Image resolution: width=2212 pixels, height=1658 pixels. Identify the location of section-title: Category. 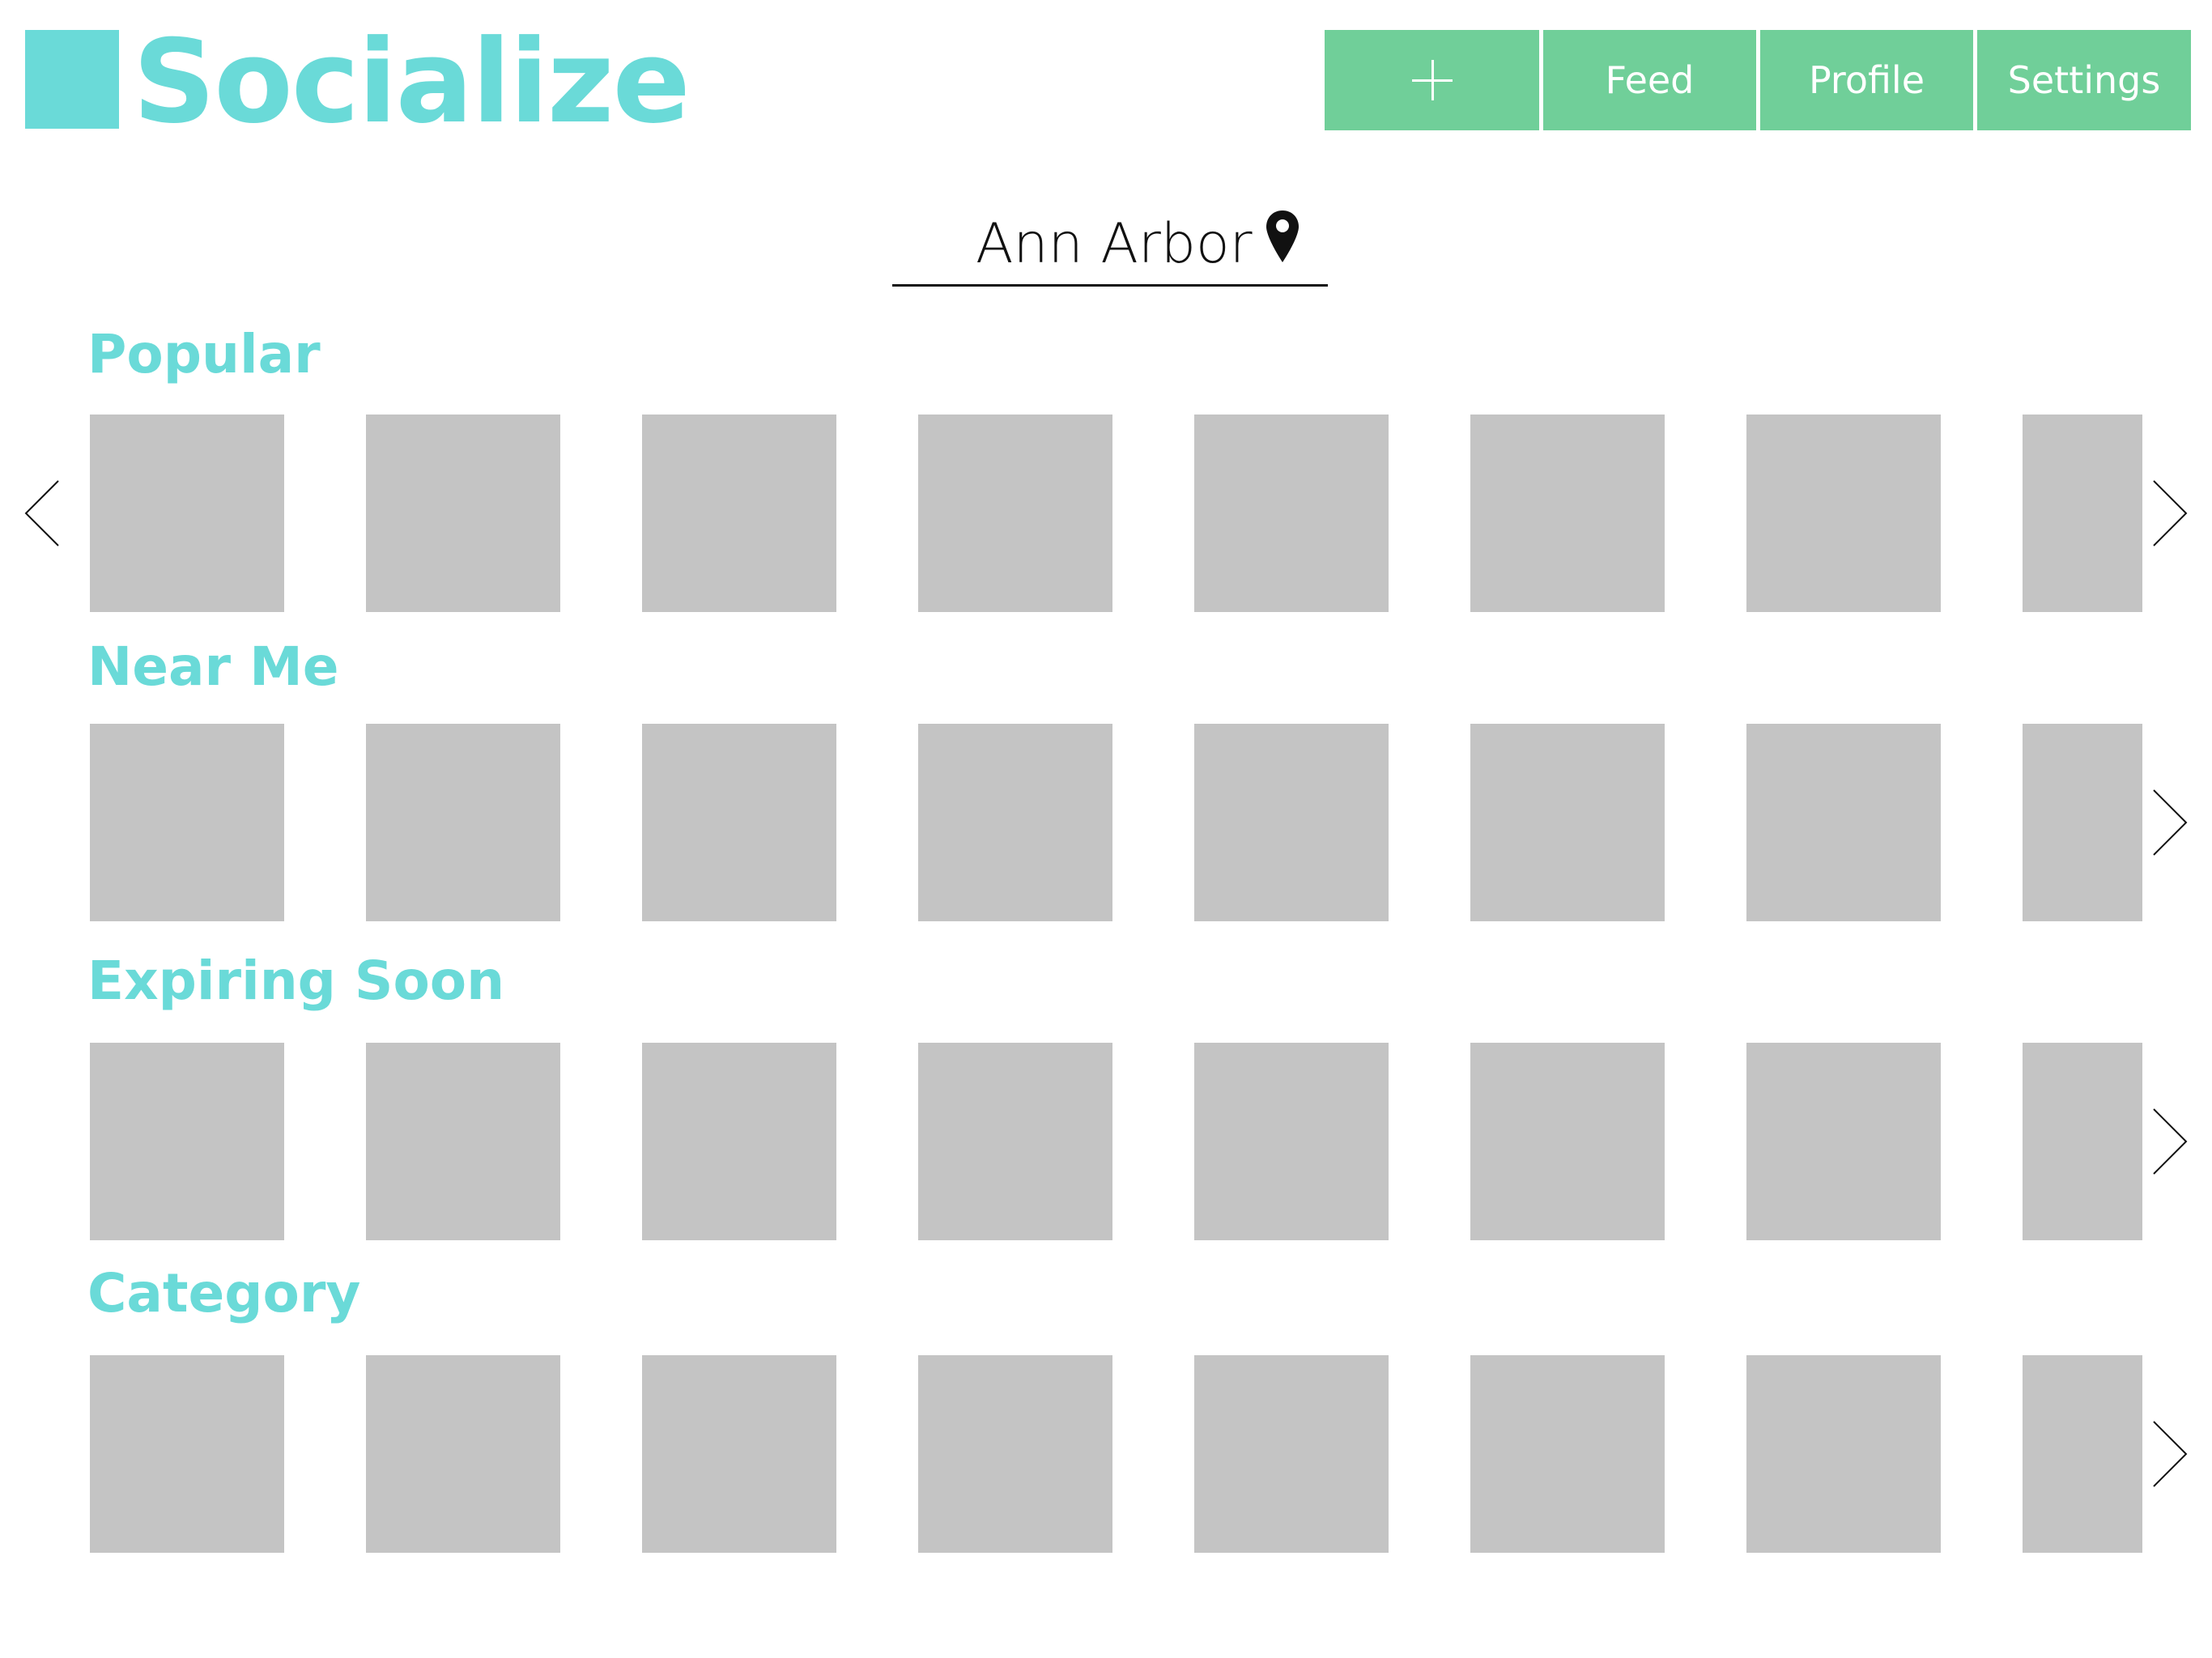
(224, 1293).